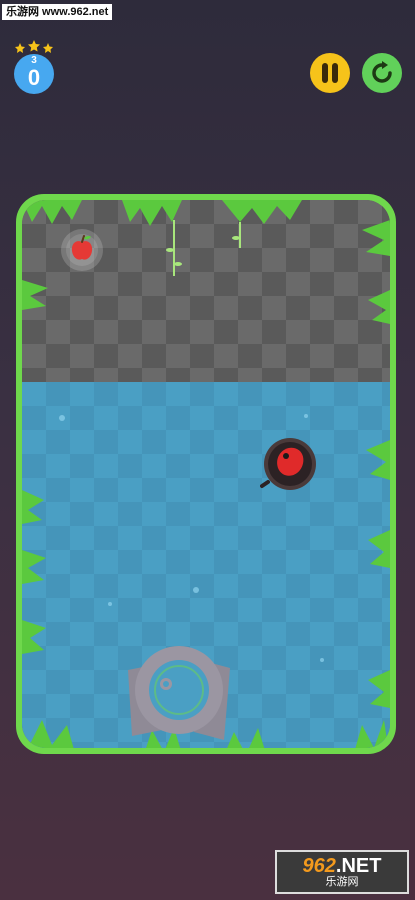  I want to click on pause-icon, so click(330, 73).